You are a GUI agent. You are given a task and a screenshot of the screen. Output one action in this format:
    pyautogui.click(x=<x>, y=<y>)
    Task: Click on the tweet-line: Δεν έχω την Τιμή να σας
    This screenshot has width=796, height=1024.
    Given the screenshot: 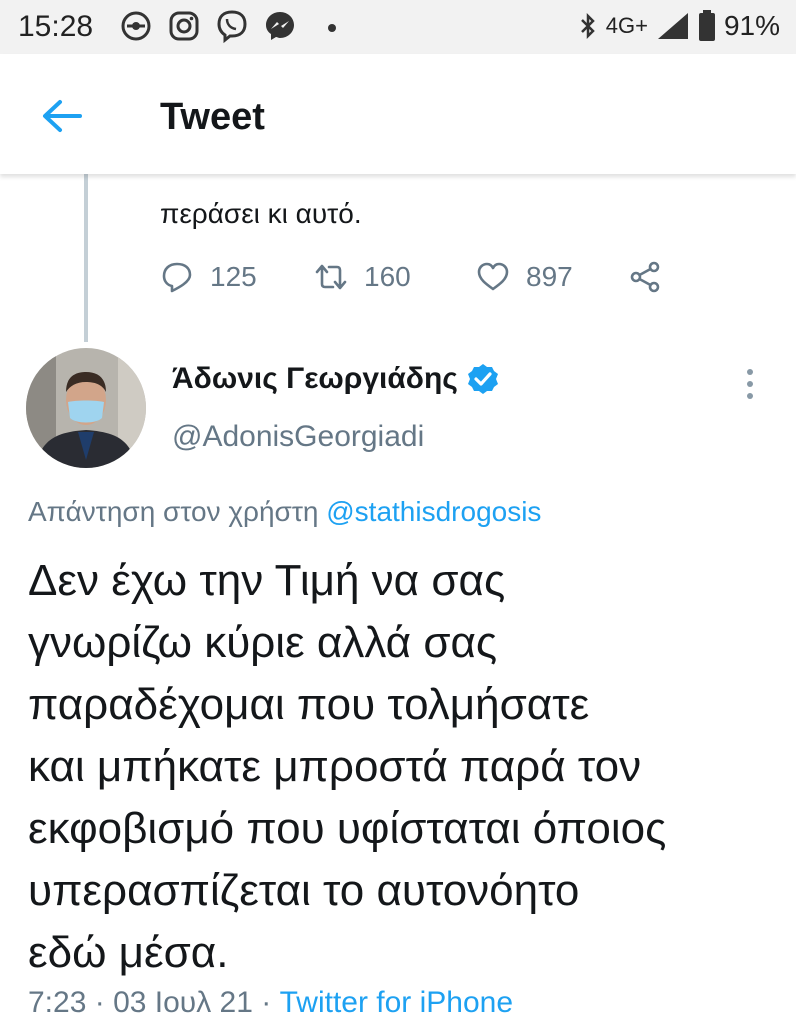 What is the action you would take?
    pyautogui.click(x=267, y=580)
    